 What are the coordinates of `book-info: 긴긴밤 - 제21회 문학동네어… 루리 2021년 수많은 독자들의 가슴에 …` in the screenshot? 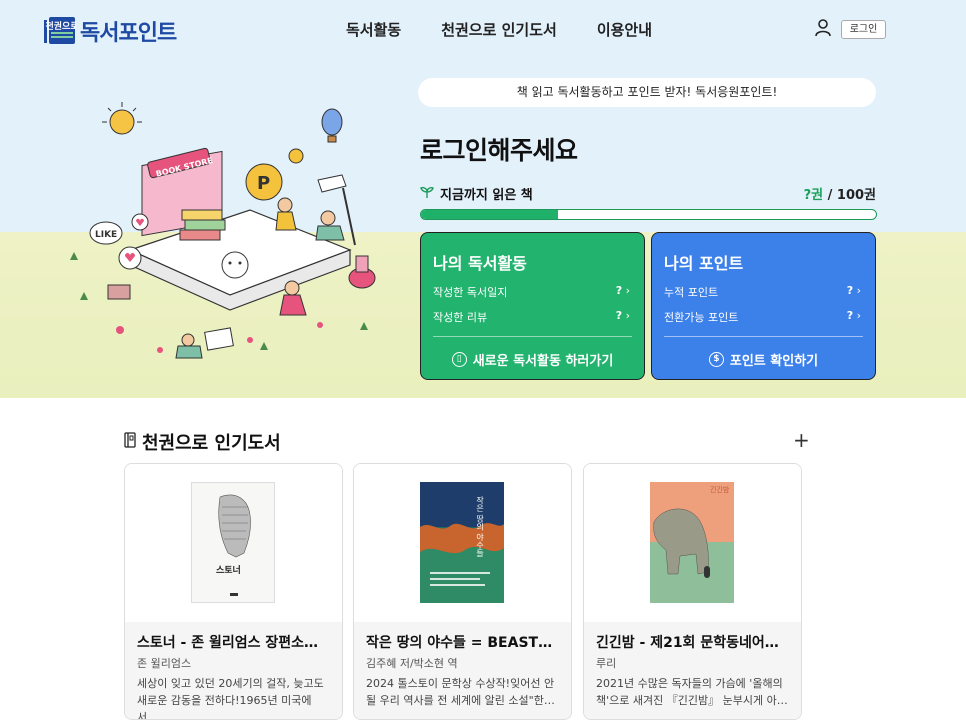 It's located at (692, 670).